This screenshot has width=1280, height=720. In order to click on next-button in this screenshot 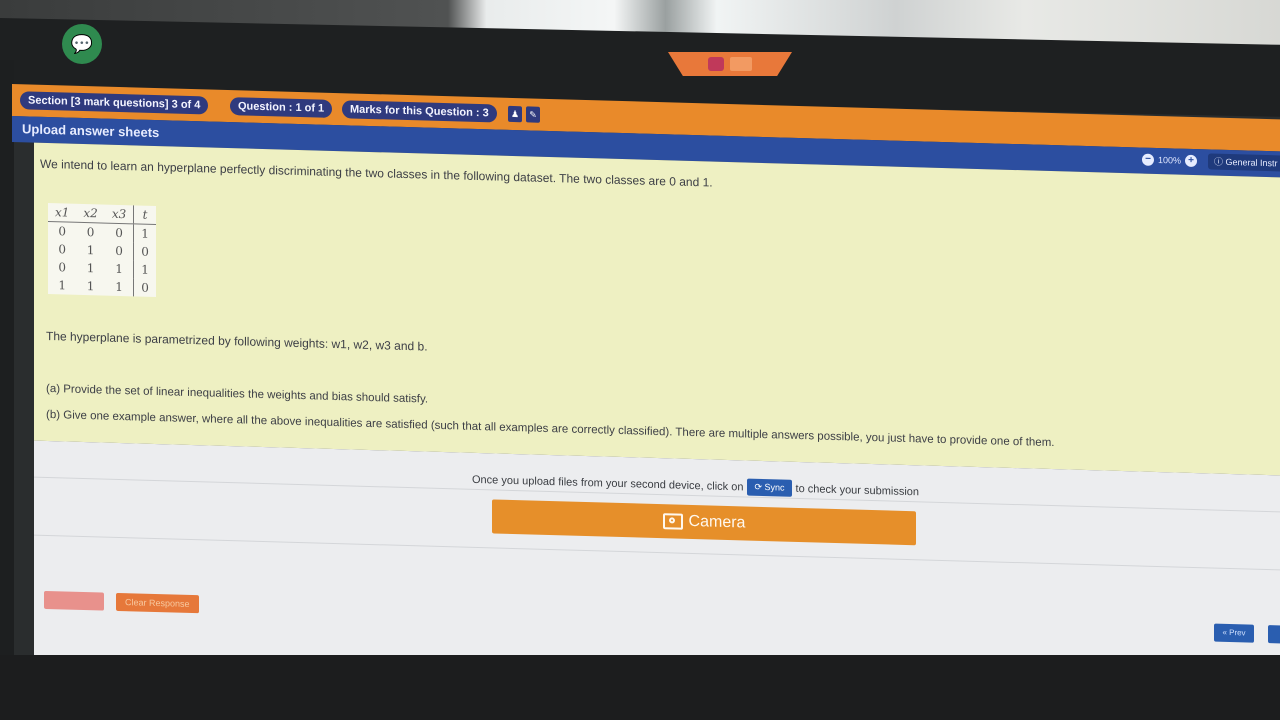, I will do `click(1274, 634)`.